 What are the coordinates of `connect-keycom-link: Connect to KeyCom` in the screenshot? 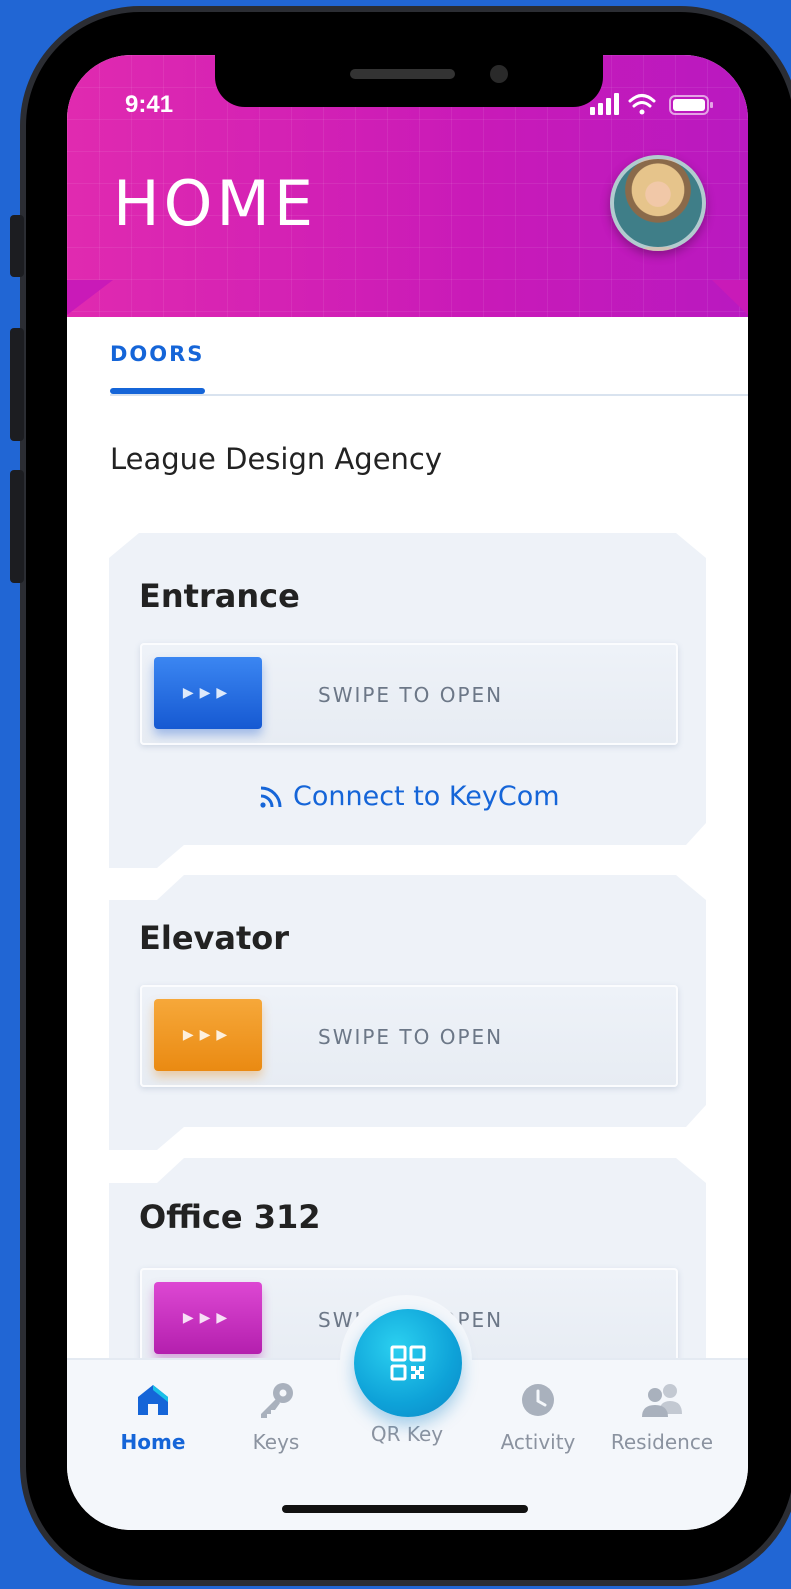 It's located at (409, 796).